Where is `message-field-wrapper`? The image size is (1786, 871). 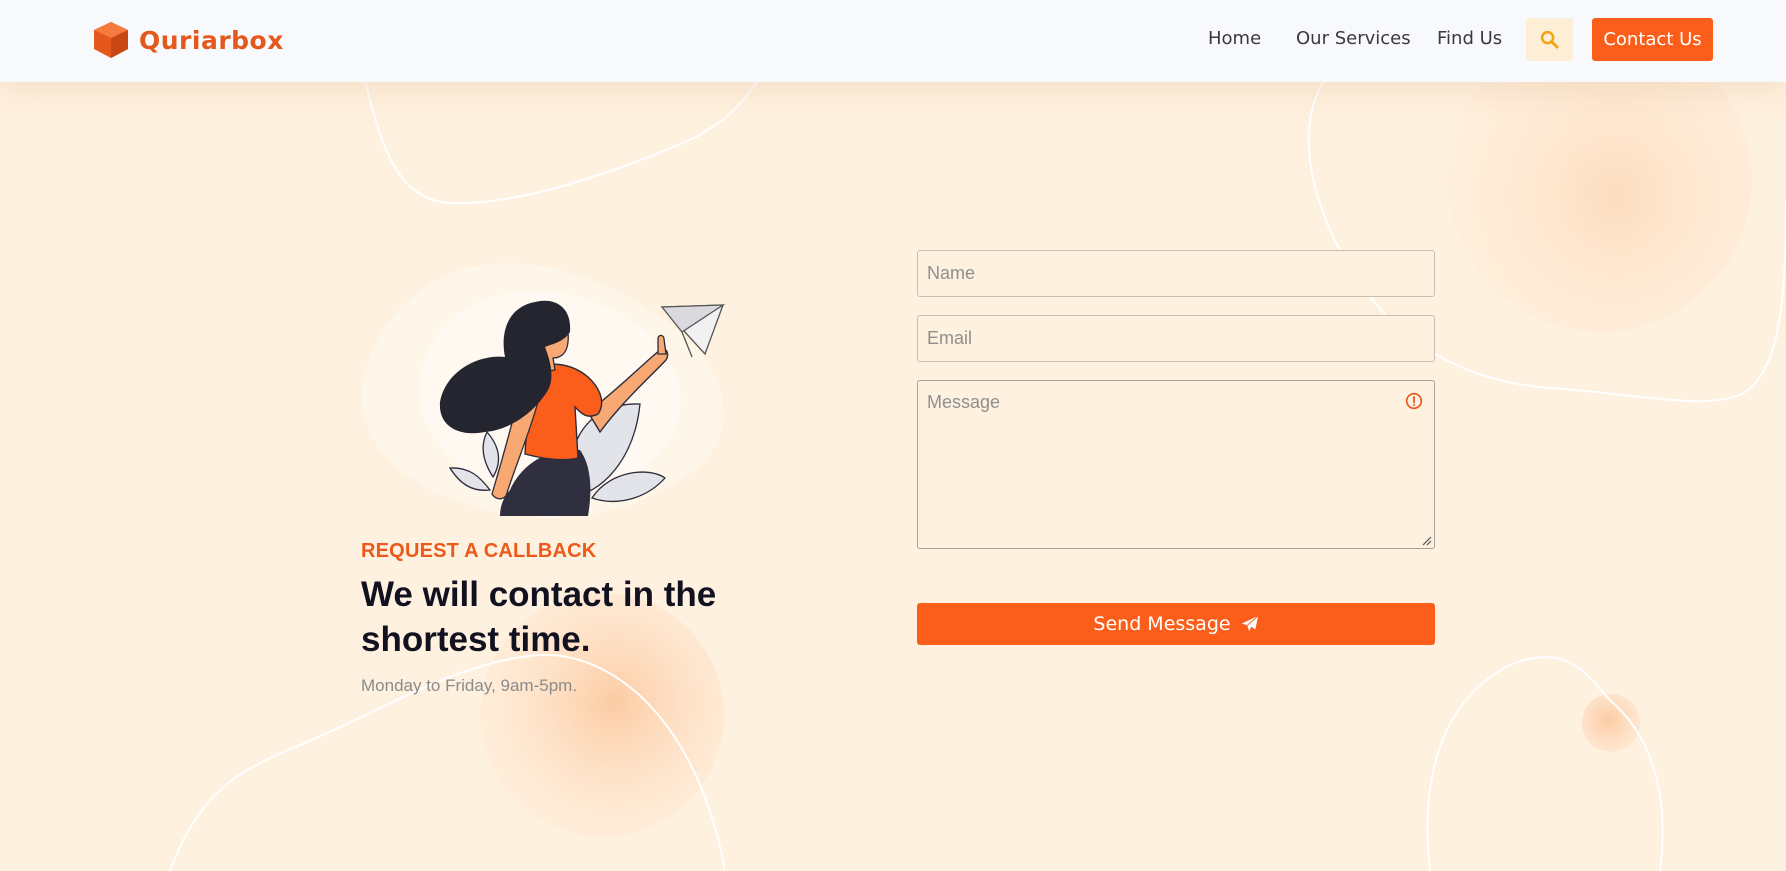
message-field-wrapper is located at coordinates (1176, 464).